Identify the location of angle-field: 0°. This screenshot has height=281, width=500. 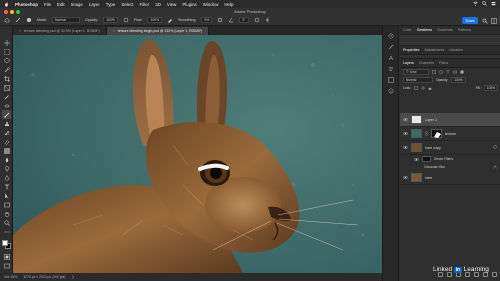
(244, 20).